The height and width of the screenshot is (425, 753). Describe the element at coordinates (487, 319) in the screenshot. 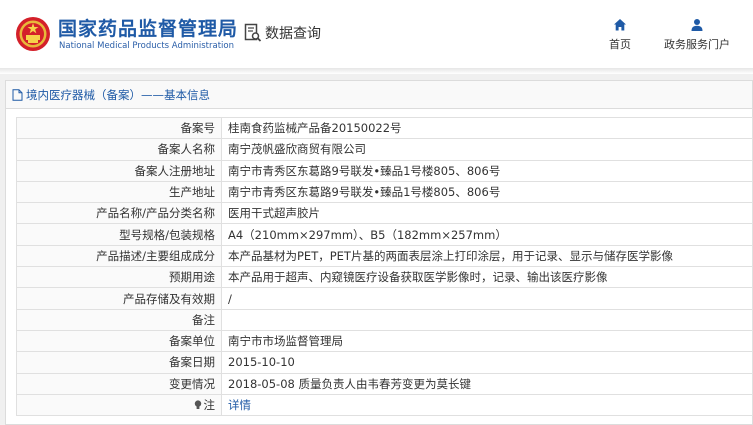

I see `row-value` at that location.